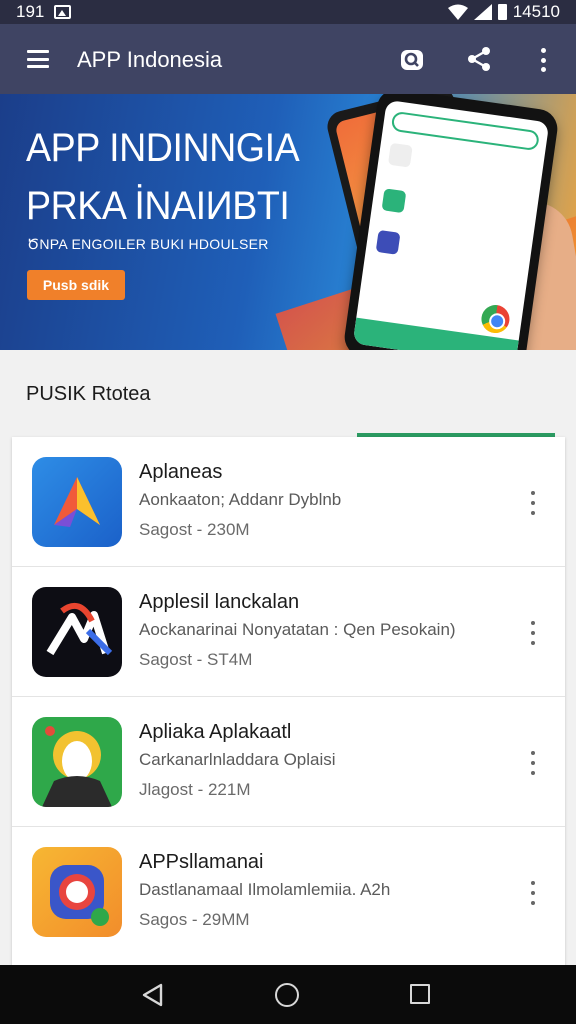 This screenshot has width=576, height=1024. Describe the element at coordinates (77, 892) in the screenshot. I see `lens-app-icon` at that location.